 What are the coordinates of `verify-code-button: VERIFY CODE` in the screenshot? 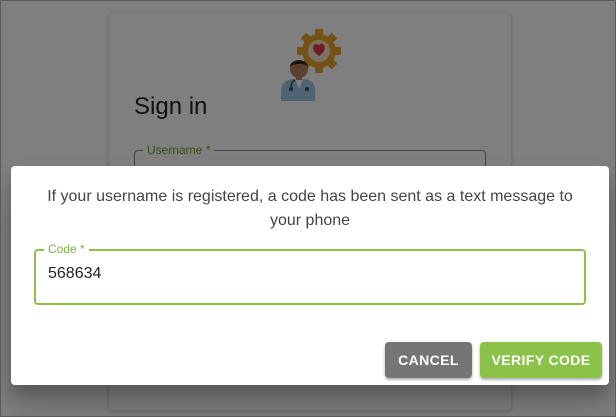 It's located at (541, 360).